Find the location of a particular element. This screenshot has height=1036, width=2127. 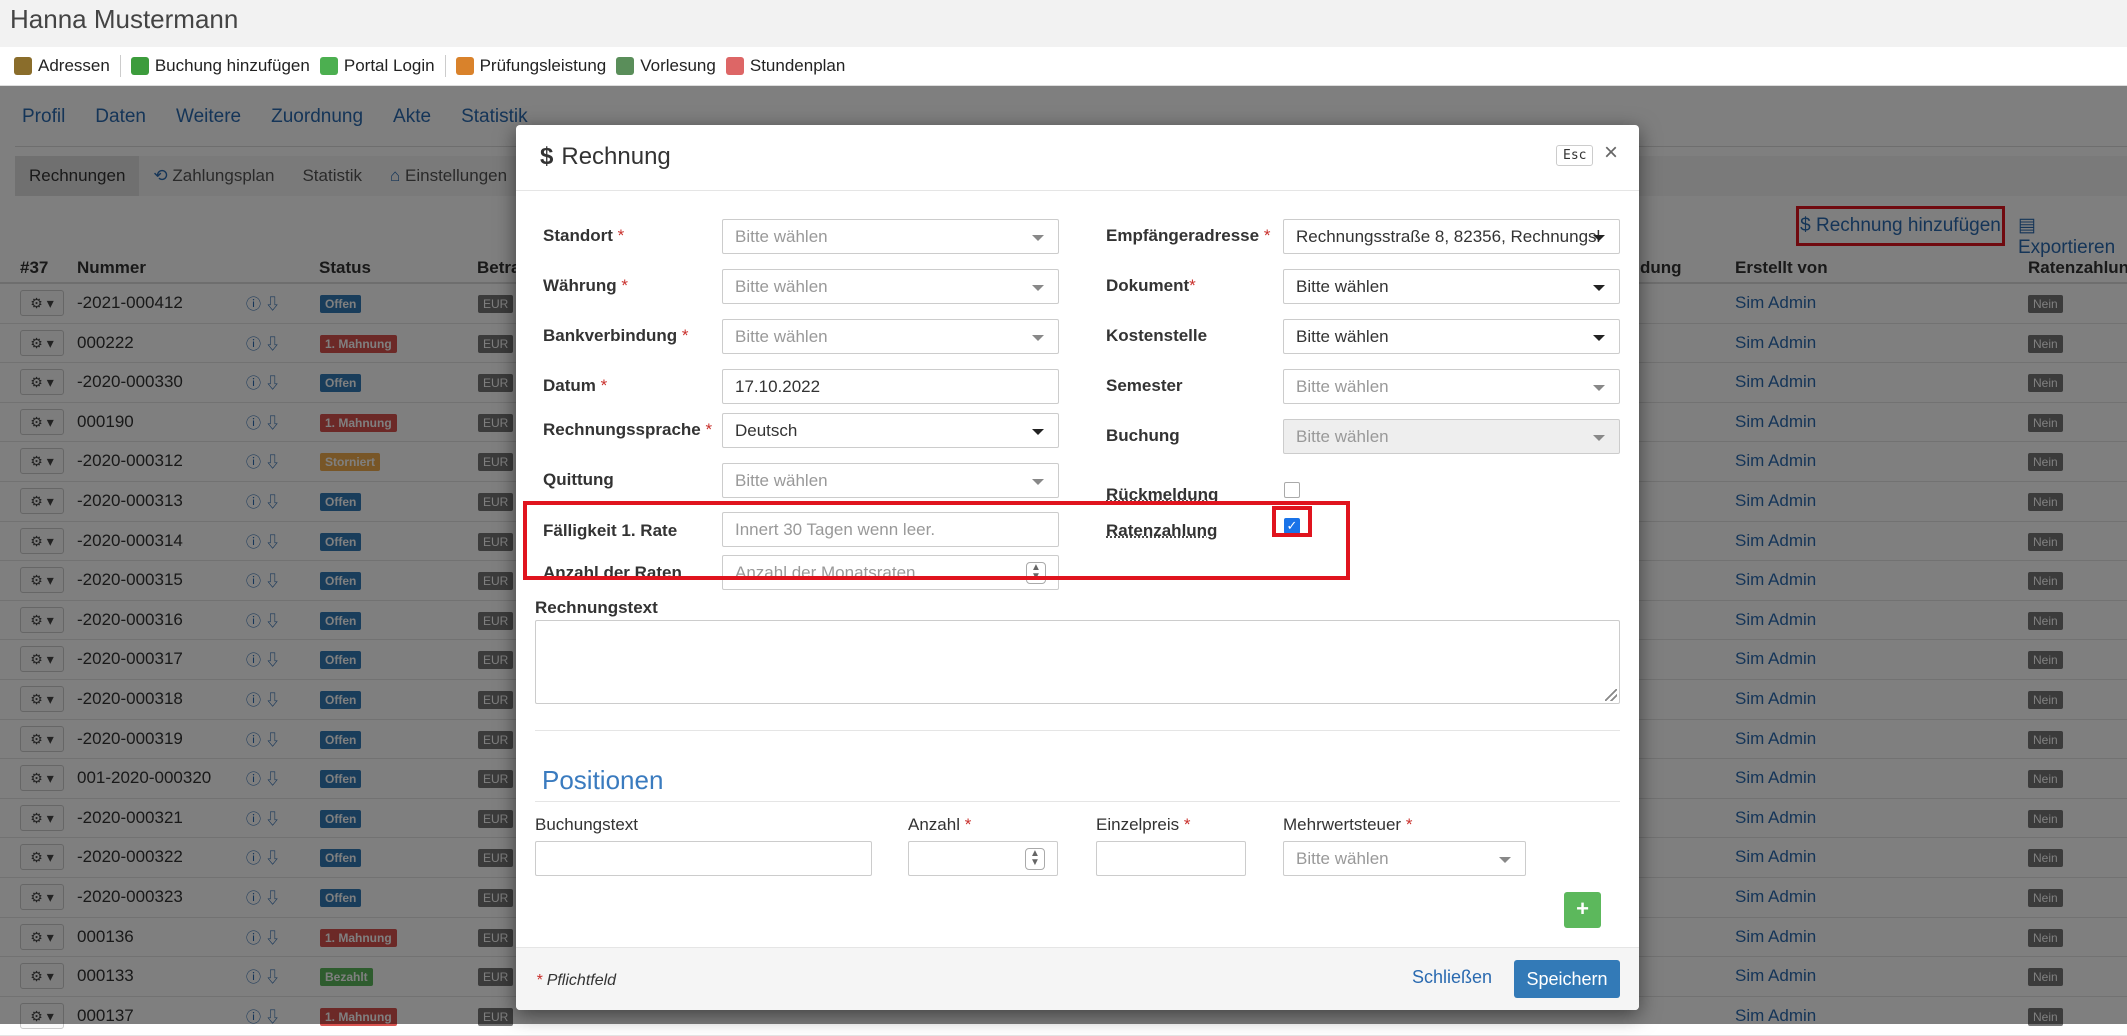

close-icon: × is located at coordinates (1611, 153).